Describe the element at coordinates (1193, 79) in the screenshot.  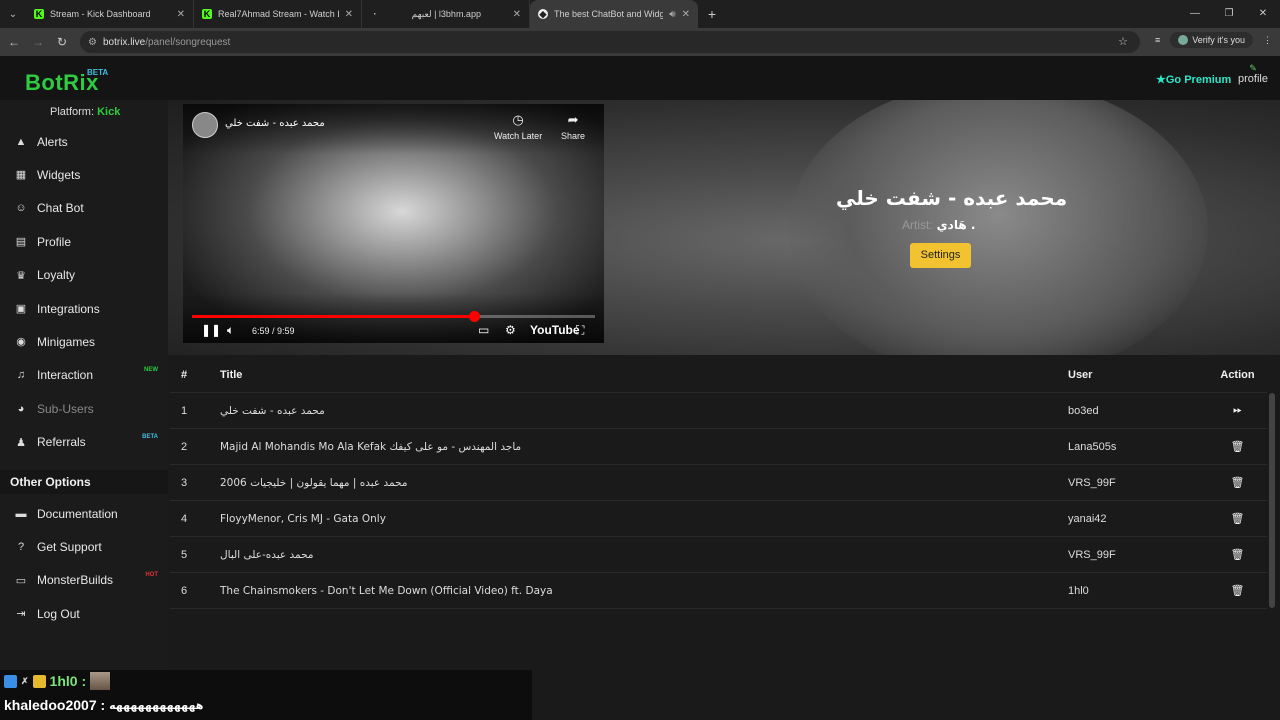
I see `go-premium-link: ★Go Premium` at that location.